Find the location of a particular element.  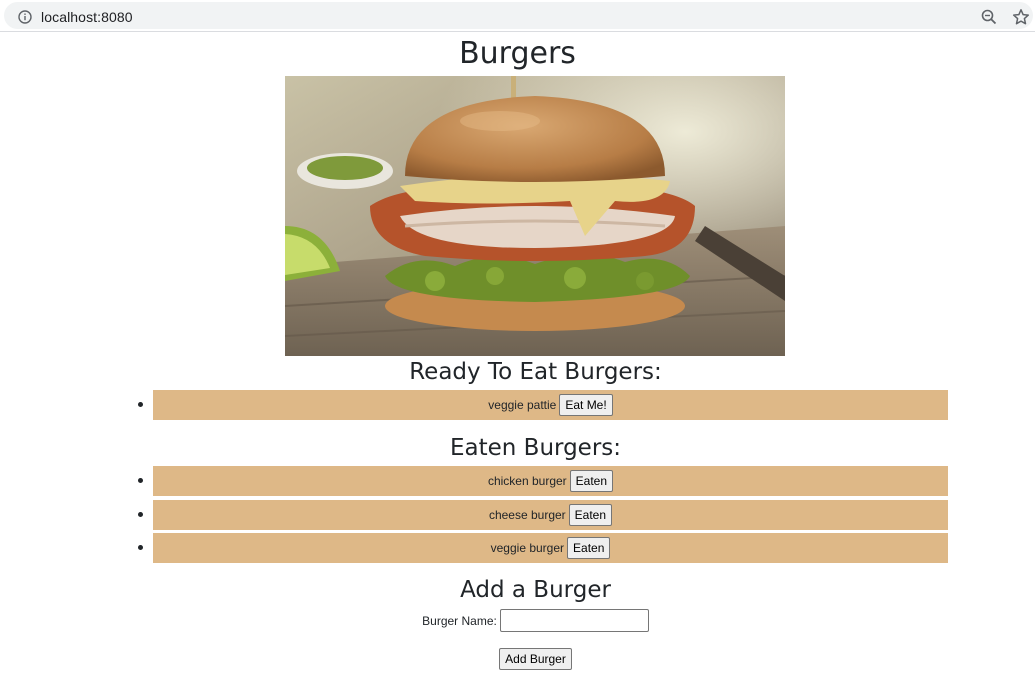

burger-name-label: Burger Name: is located at coordinates (459, 620).